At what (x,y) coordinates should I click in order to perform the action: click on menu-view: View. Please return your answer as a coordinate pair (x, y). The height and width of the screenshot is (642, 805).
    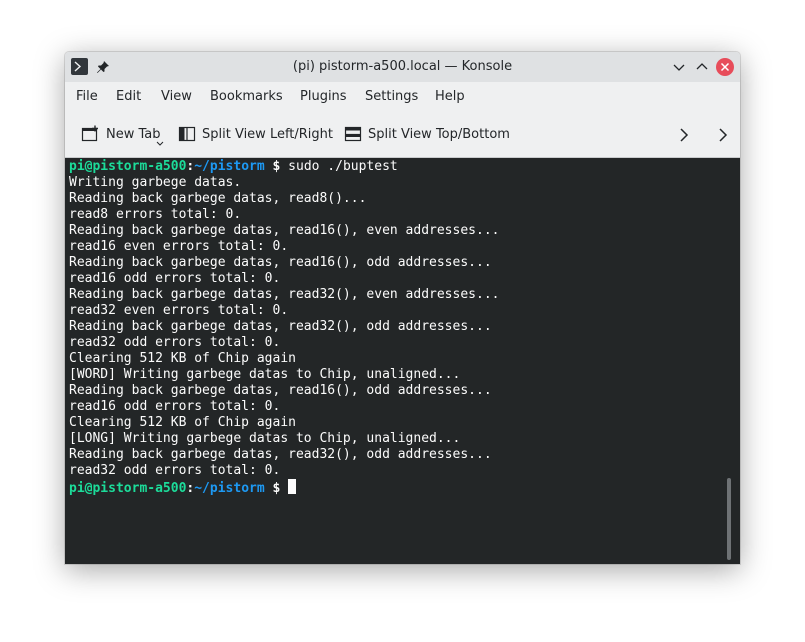
    Looking at the image, I should click on (176, 97).